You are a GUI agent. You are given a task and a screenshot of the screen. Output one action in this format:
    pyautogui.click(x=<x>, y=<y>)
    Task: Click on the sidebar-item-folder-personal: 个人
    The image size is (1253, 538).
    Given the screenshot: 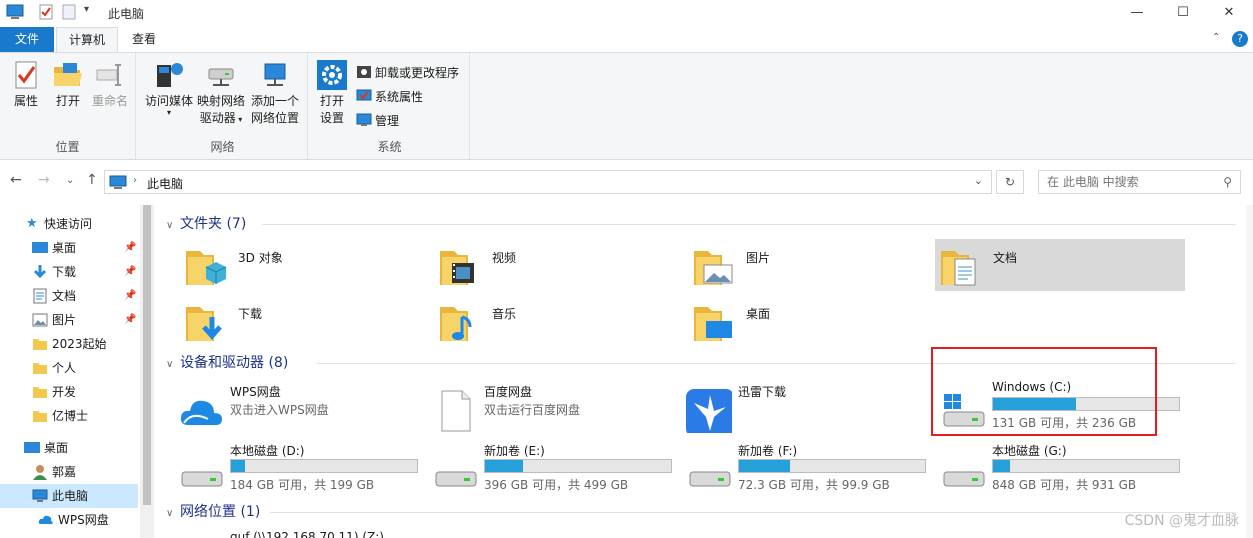 What is the action you would take?
    pyautogui.click(x=69, y=368)
    